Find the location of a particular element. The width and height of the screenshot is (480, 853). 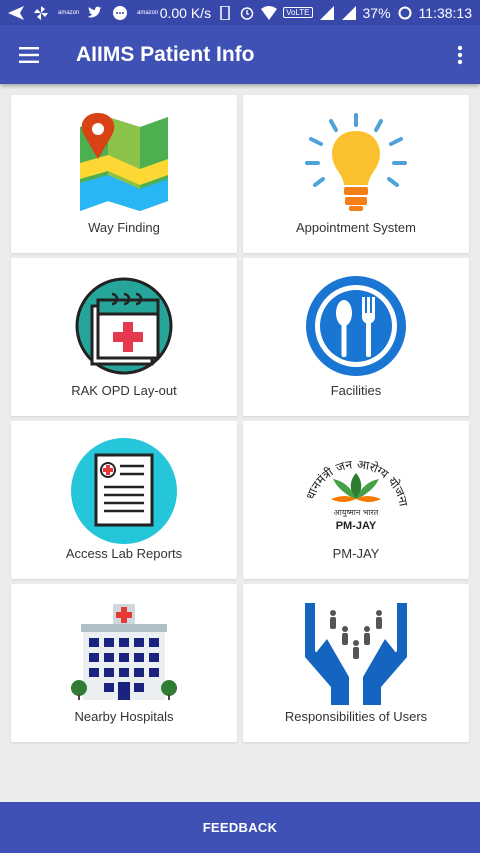

send-icon is located at coordinates (16, 12).